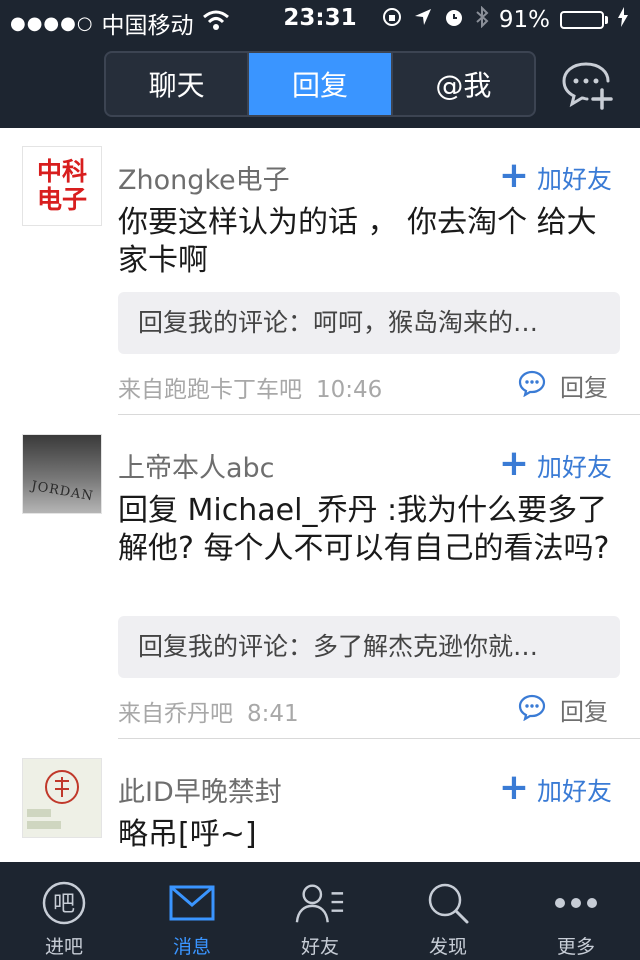 The image size is (640, 960). Describe the element at coordinates (62, 491) in the screenshot. I see `avatar-text: JORDAN` at that location.